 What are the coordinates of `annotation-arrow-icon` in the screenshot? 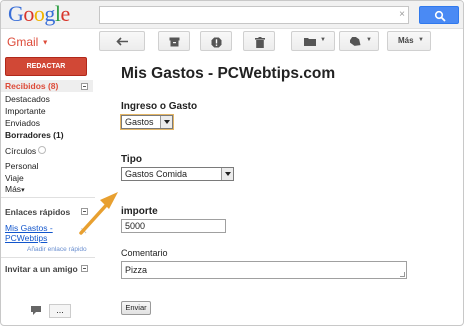 It's located at (98, 213).